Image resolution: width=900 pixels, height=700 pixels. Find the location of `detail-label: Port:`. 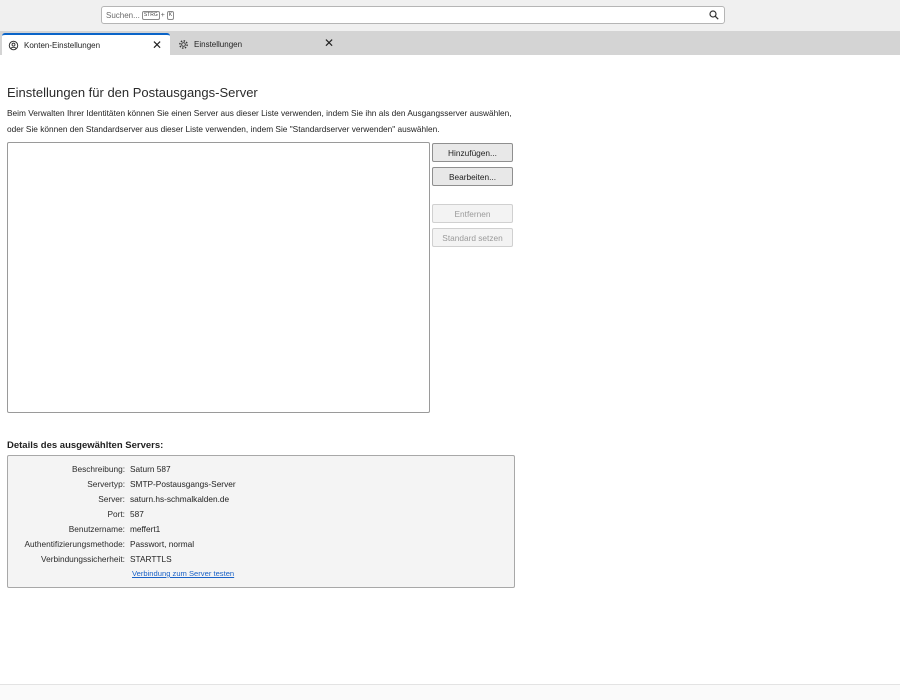

detail-label: Port: is located at coordinates (116, 514).